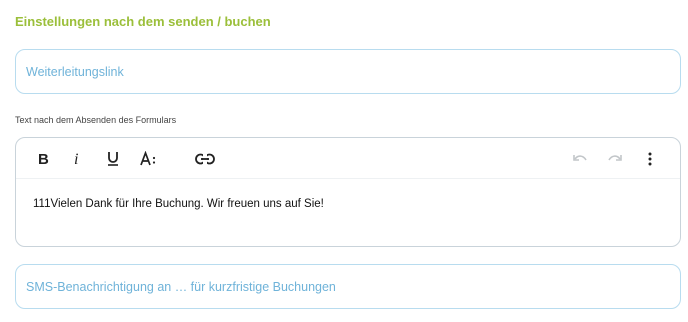  Describe the element at coordinates (348, 158) in the screenshot. I see `editor-toolbar: B i` at that location.